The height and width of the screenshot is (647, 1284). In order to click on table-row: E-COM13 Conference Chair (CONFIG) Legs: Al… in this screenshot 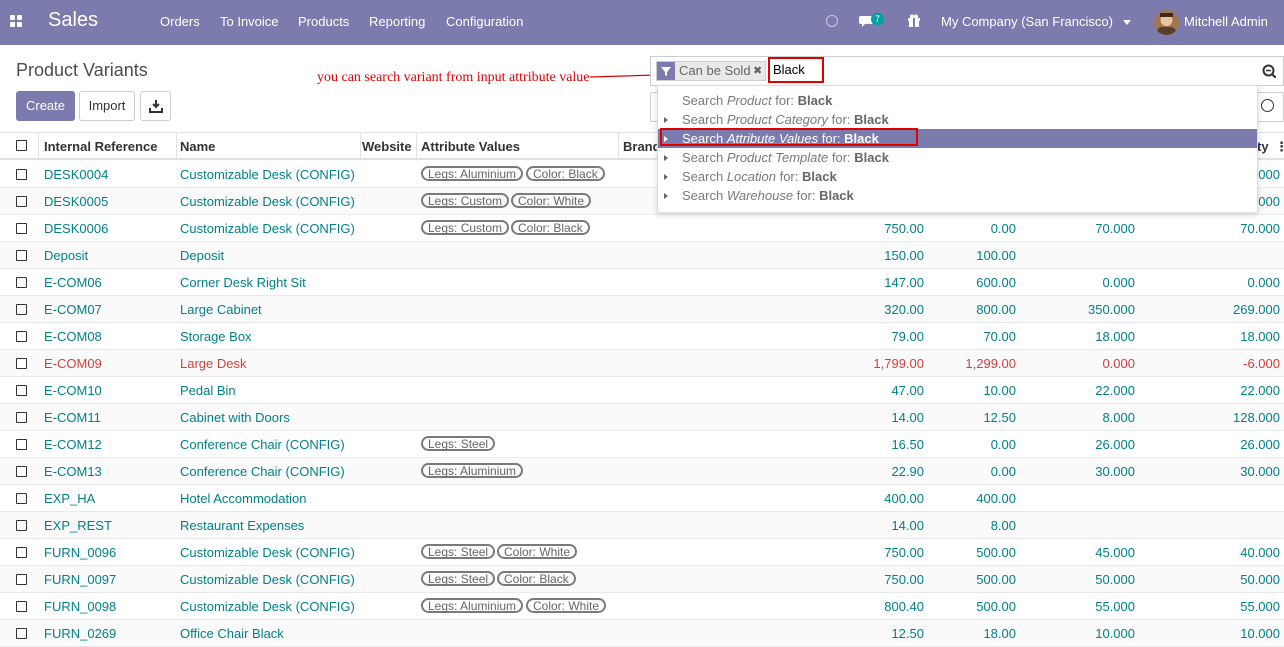, I will do `click(642, 471)`.